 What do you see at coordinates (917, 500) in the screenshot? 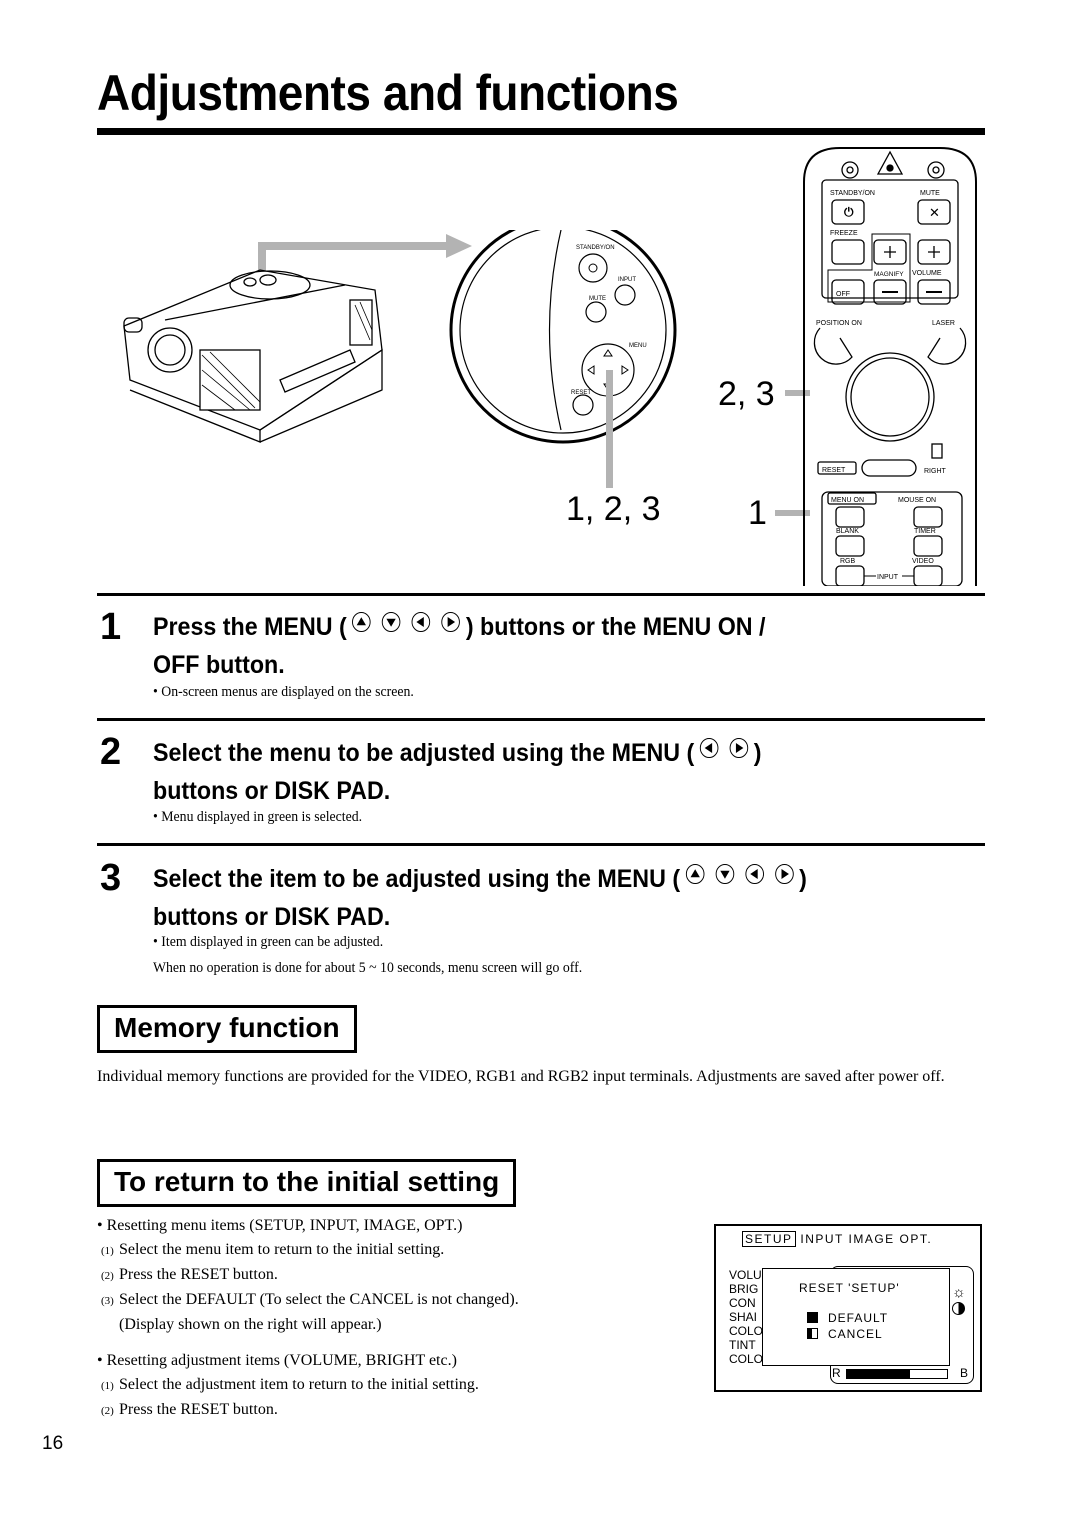
I see `remote-mouse-on-label: MOUSE ON` at bounding box center [917, 500].